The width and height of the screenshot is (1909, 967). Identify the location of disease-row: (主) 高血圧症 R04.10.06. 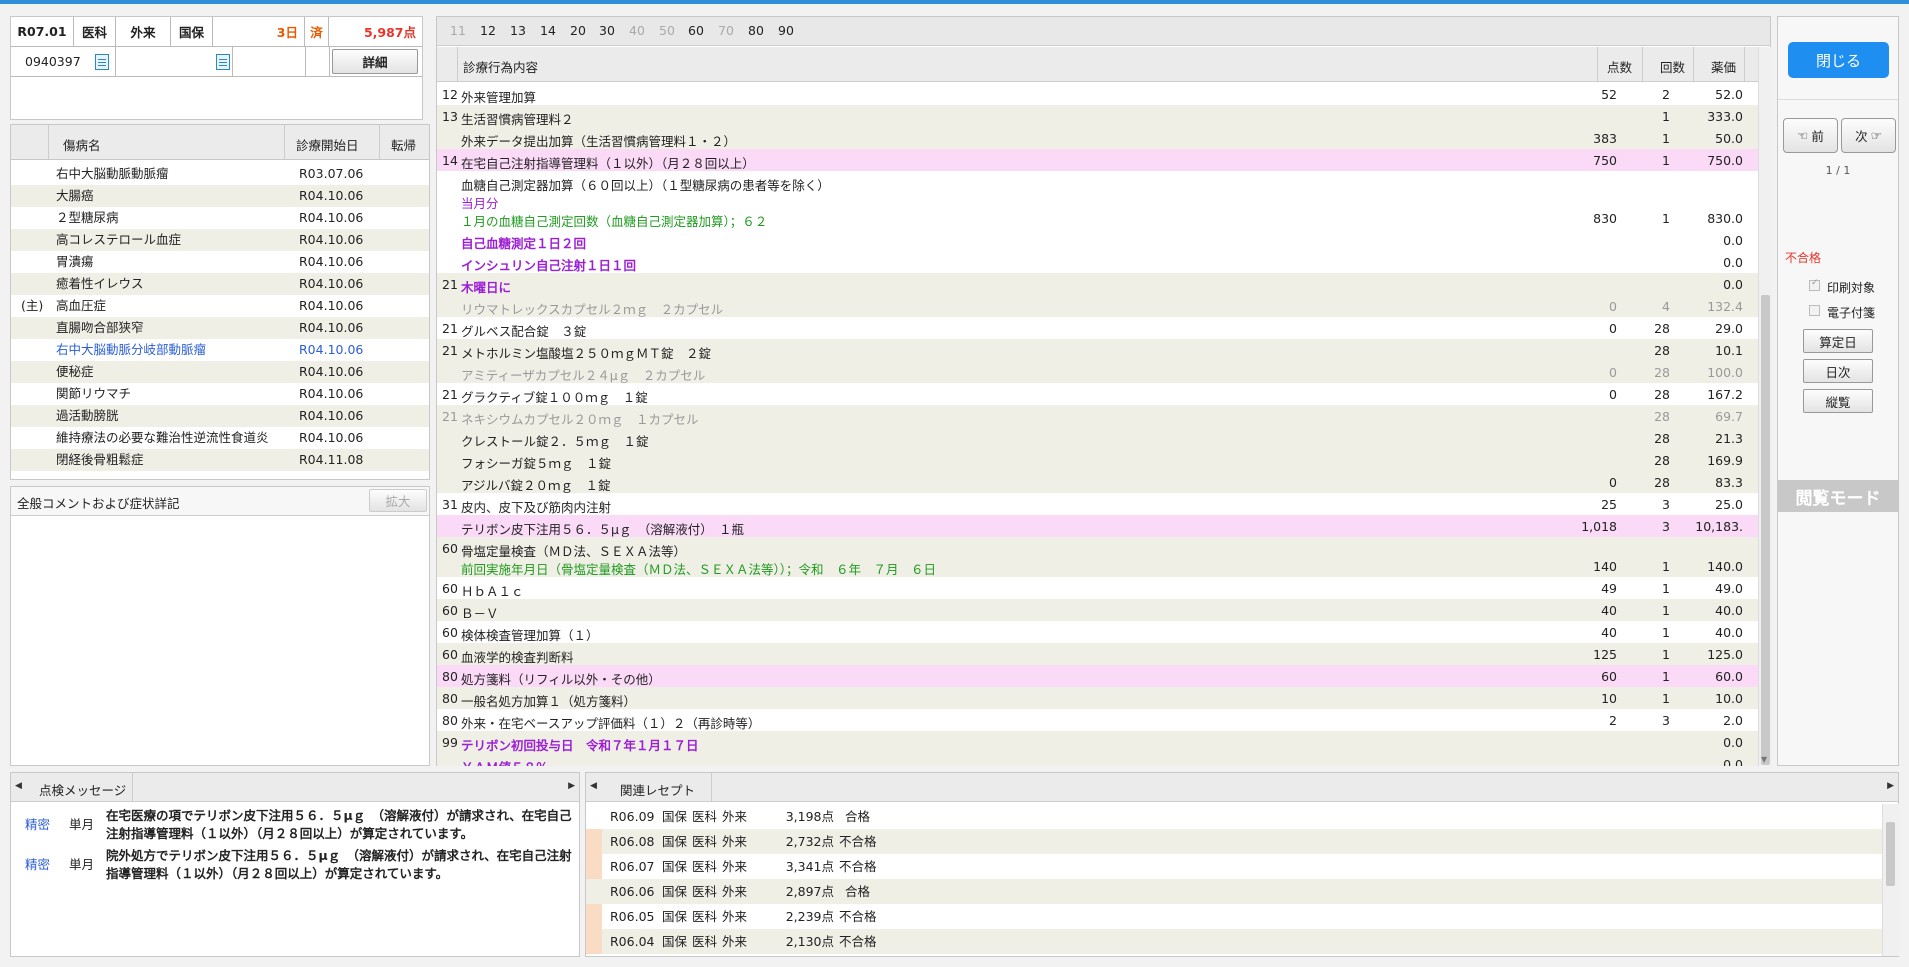
(220, 306).